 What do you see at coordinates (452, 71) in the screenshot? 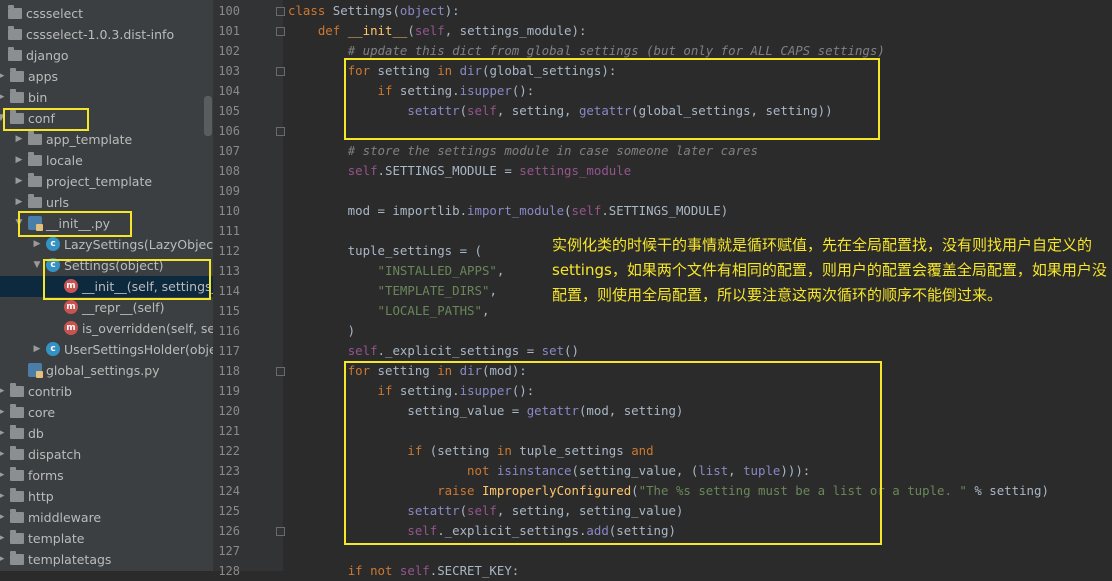
I see `code-line: for setting in dir(global_settings):` at bounding box center [452, 71].